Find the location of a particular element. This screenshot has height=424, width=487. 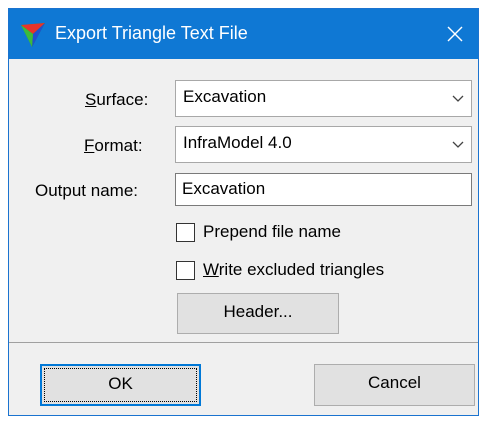

prepend-file-name-row: Prepend file name is located at coordinates (286, 233).